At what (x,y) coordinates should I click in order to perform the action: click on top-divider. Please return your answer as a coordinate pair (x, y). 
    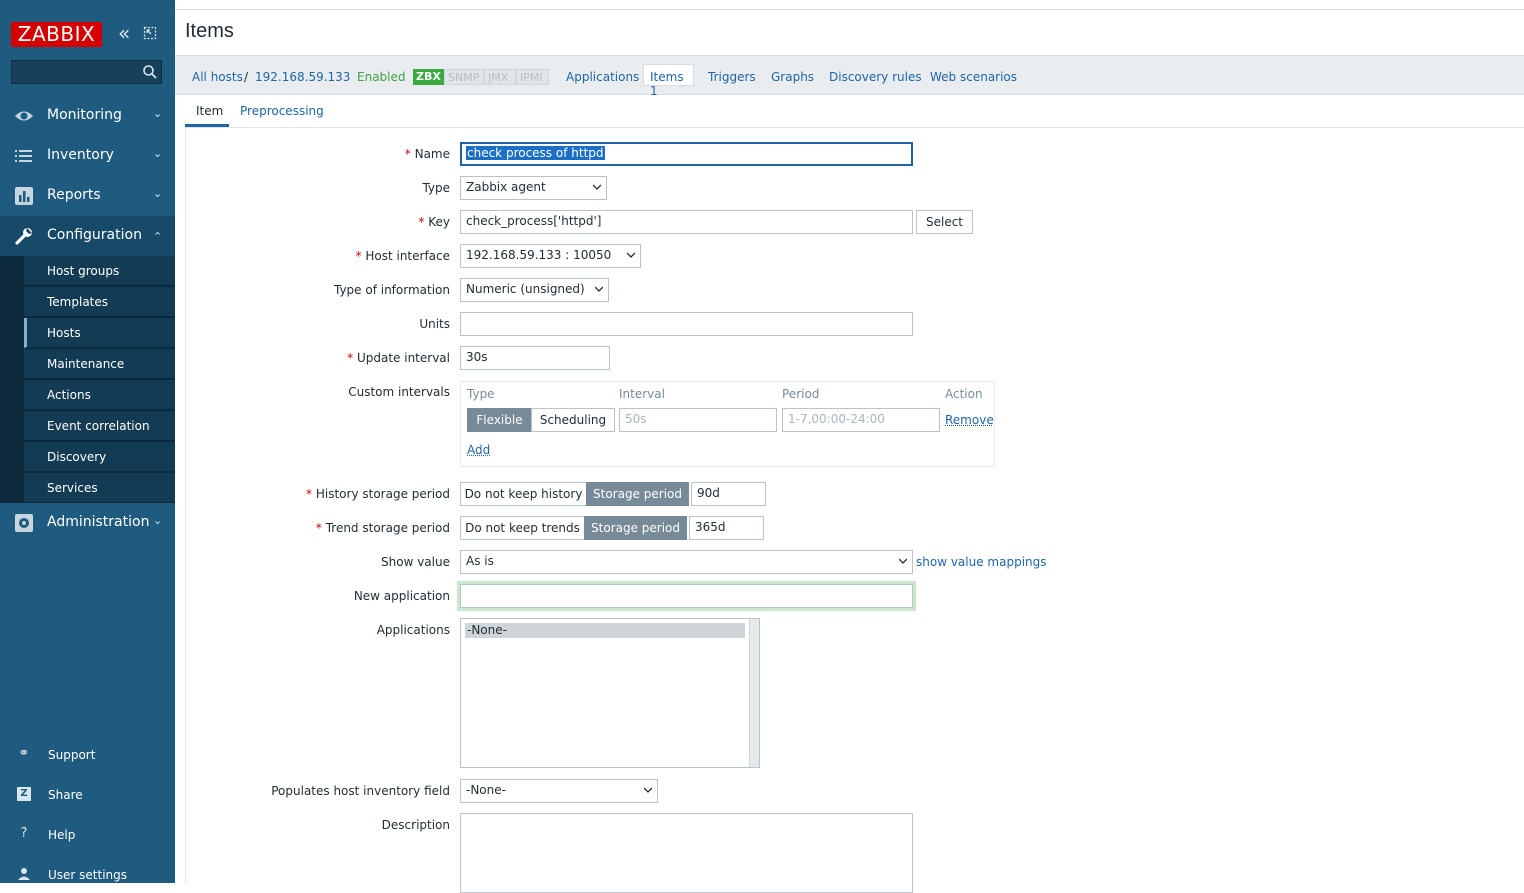
    Looking at the image, I should click on (849, 9).